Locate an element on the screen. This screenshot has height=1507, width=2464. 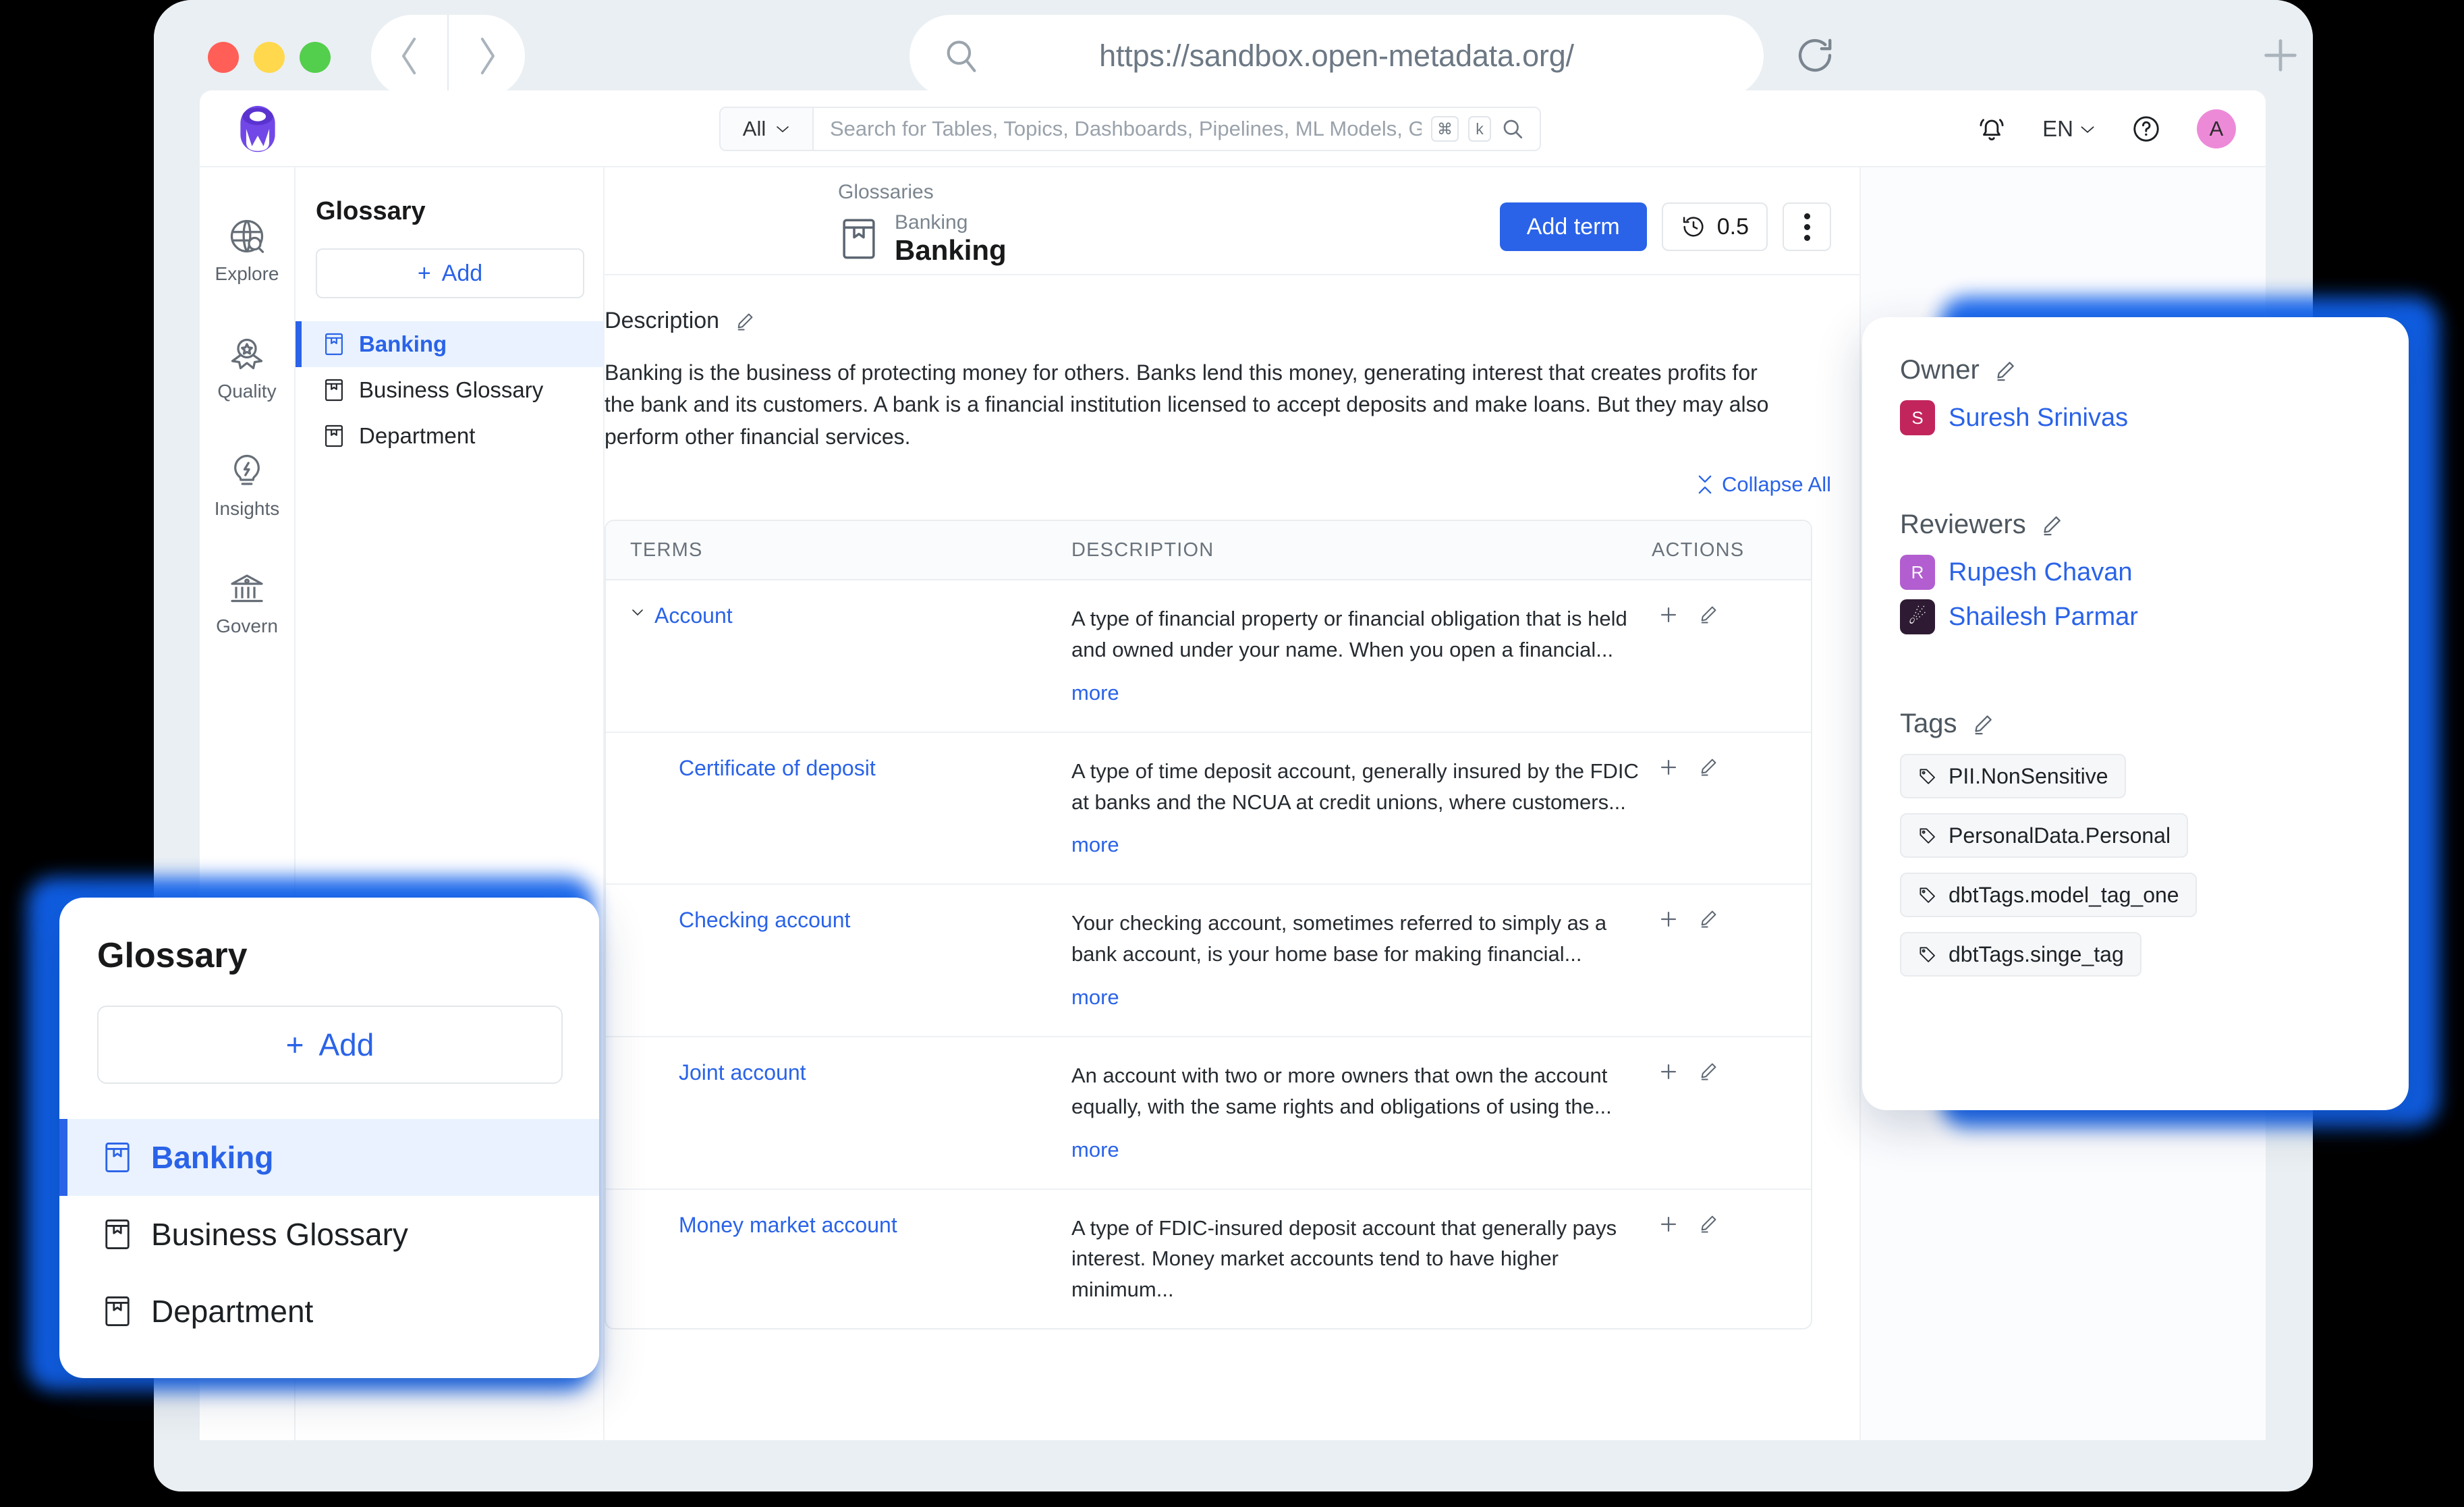
topbar-actions: EN A is located at coordinates (2106, 129).